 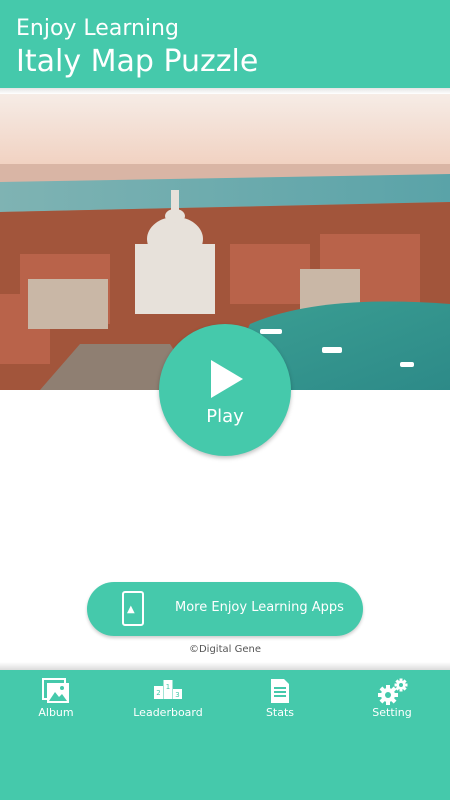 What do you see at coordinates (280, 691) in the screenshot?
I see `document-icon` at bounding box center [280, 691].